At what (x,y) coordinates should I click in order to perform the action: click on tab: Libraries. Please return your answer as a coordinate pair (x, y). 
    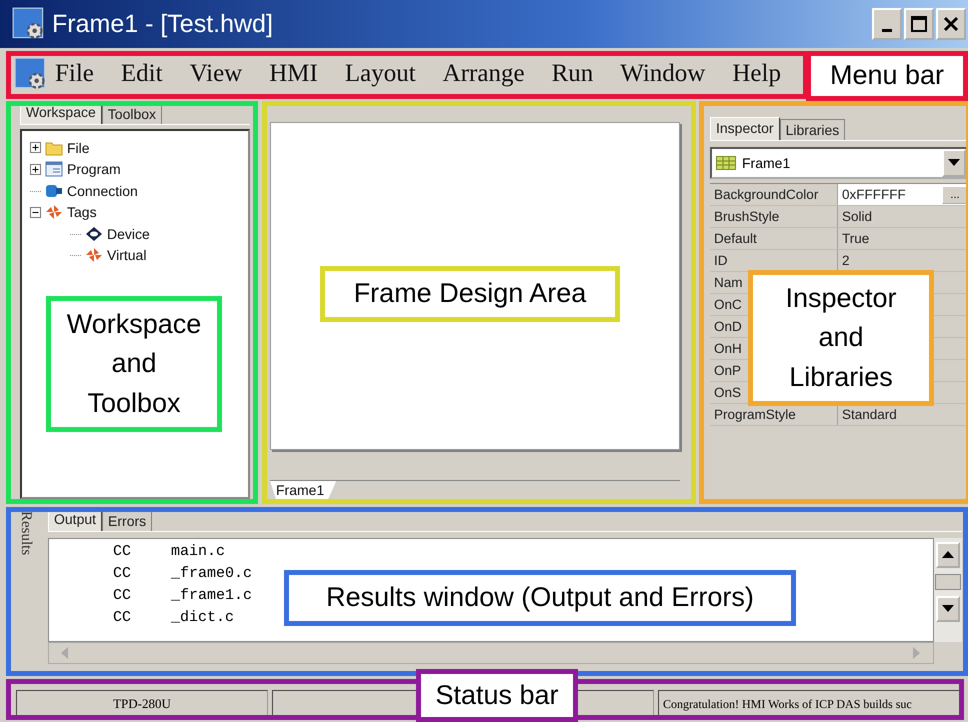
    Looking at the image, I should click on (813, 129).